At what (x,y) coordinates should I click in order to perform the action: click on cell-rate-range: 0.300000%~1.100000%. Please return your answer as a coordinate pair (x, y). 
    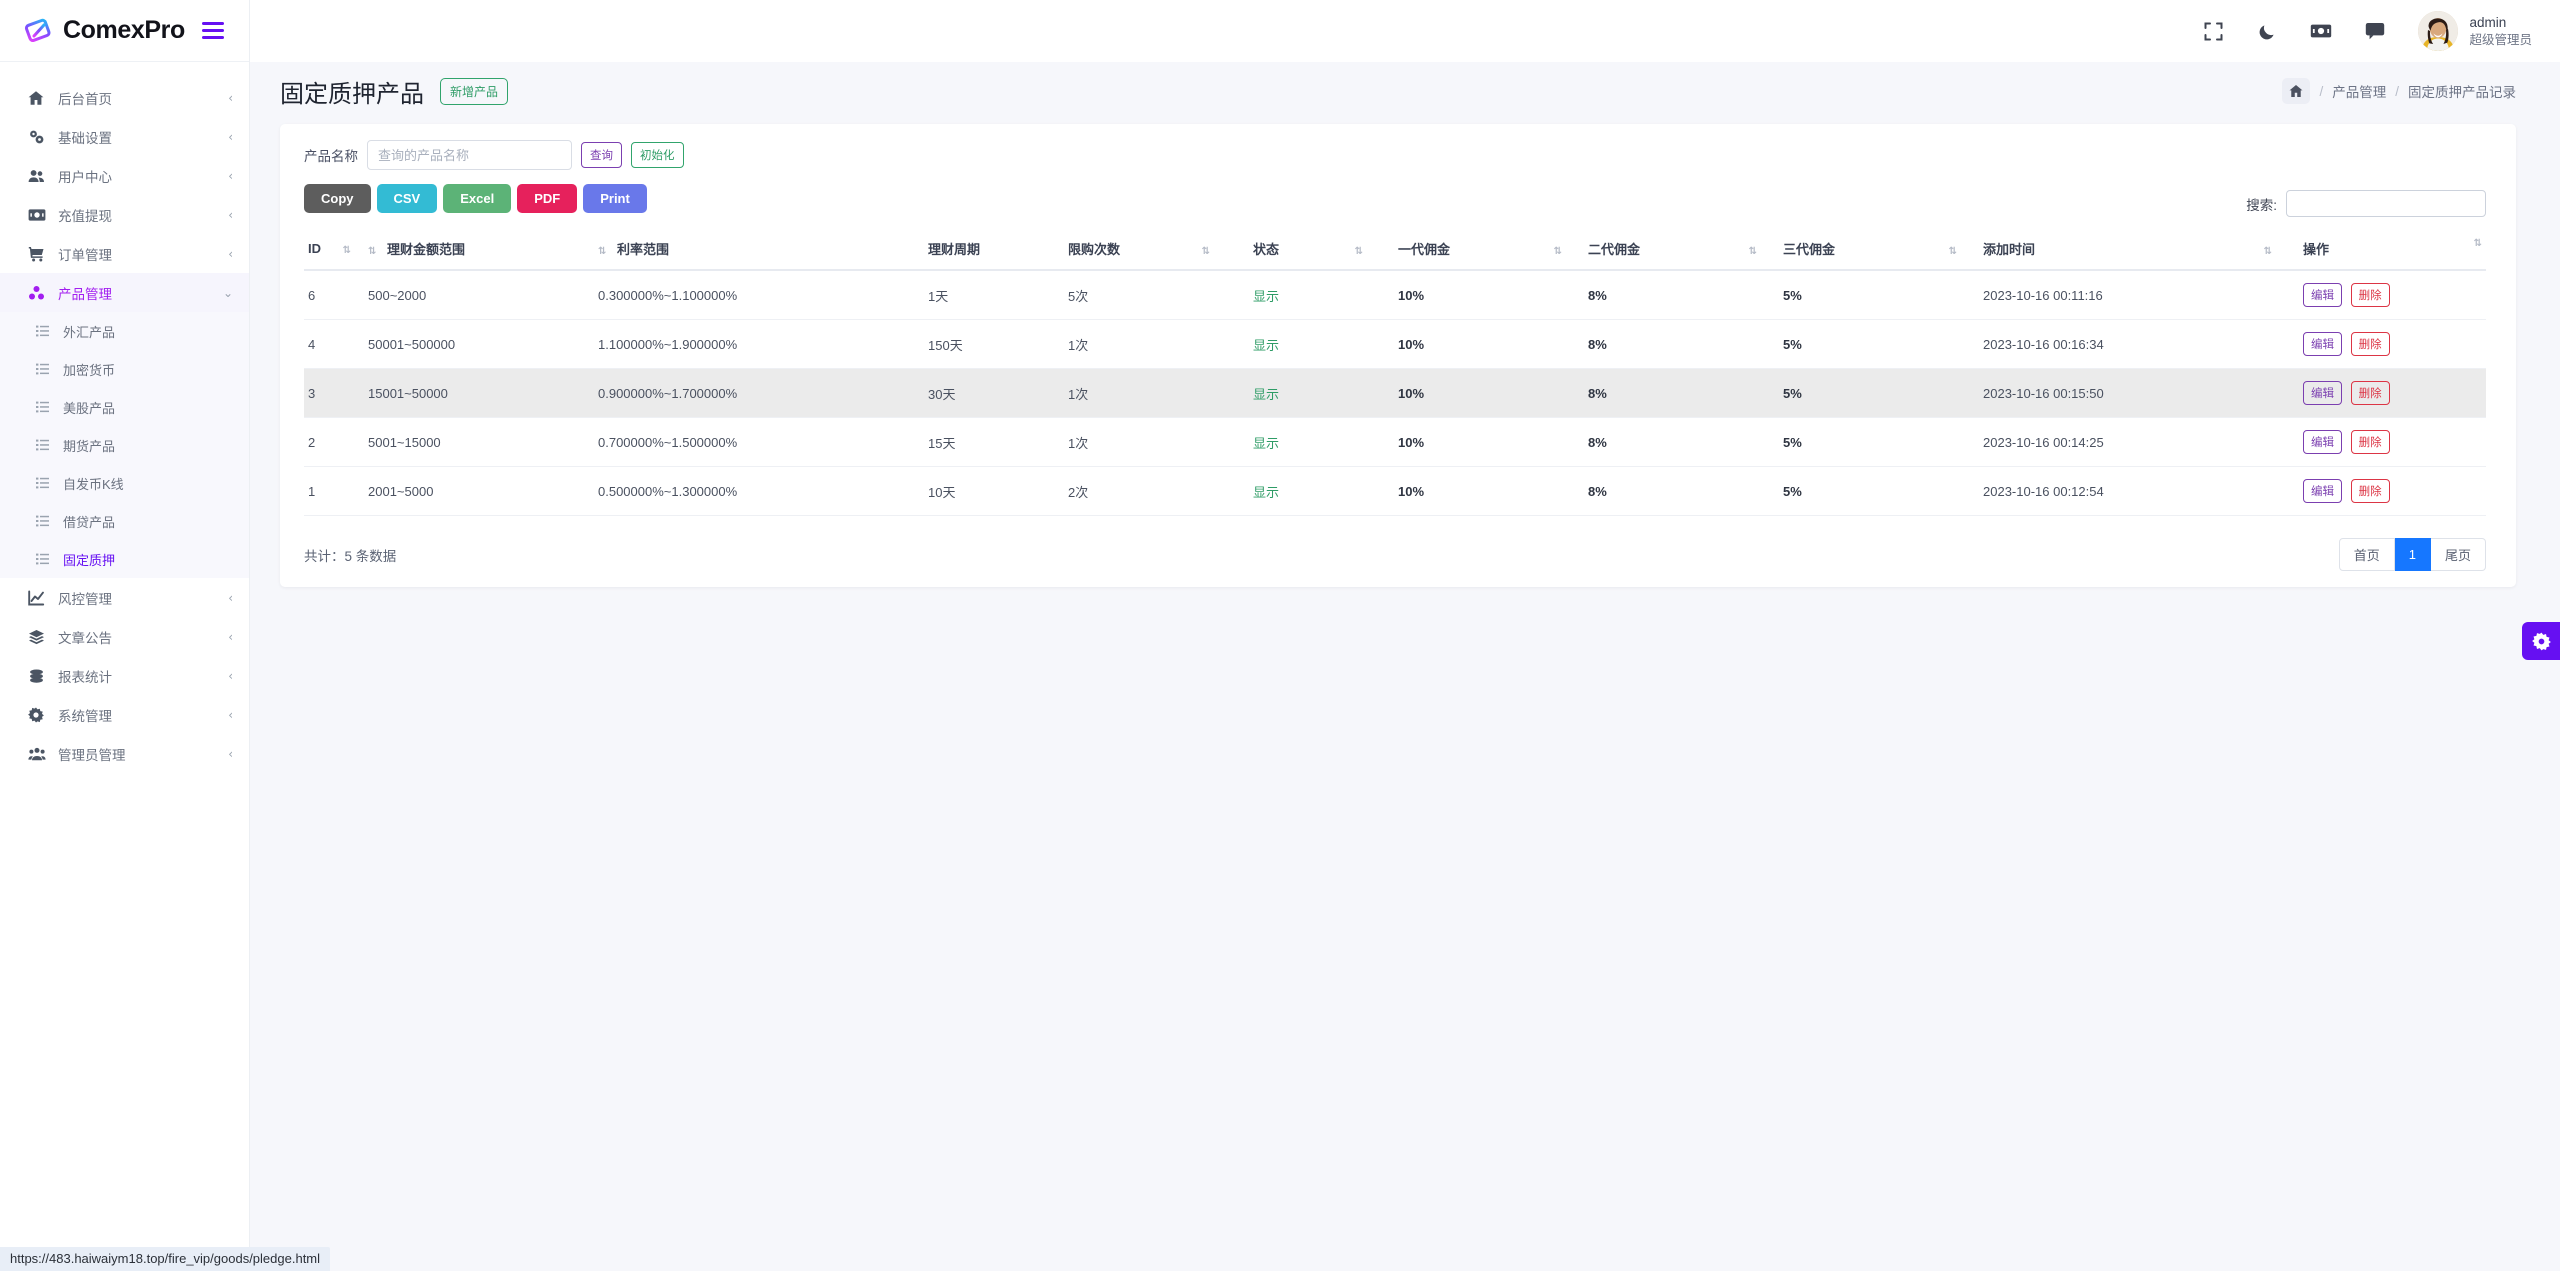
    Looking at the image, I should click on (759, 295).